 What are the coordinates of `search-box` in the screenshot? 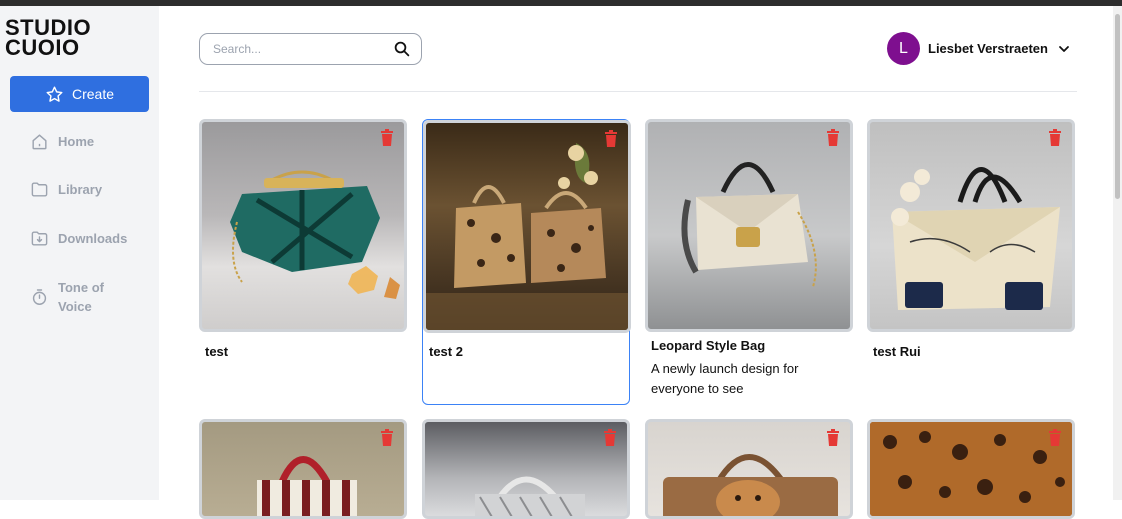 It's located at (310, 49).